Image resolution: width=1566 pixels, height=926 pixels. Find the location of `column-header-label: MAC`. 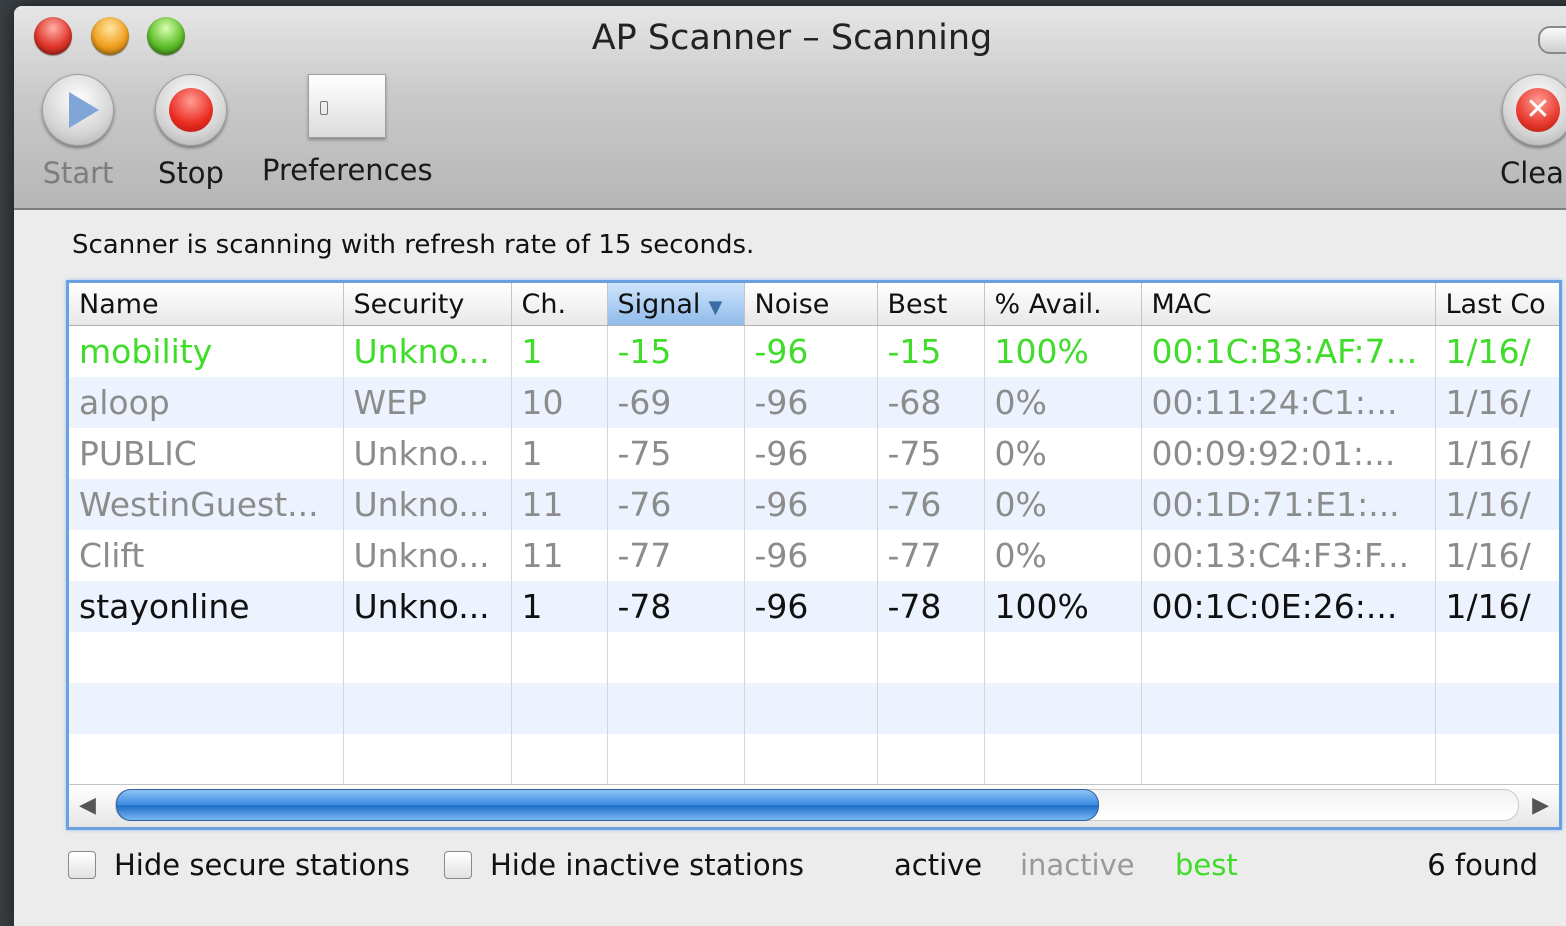

column-header-label: MAC is located at coordinates (1181, 304).